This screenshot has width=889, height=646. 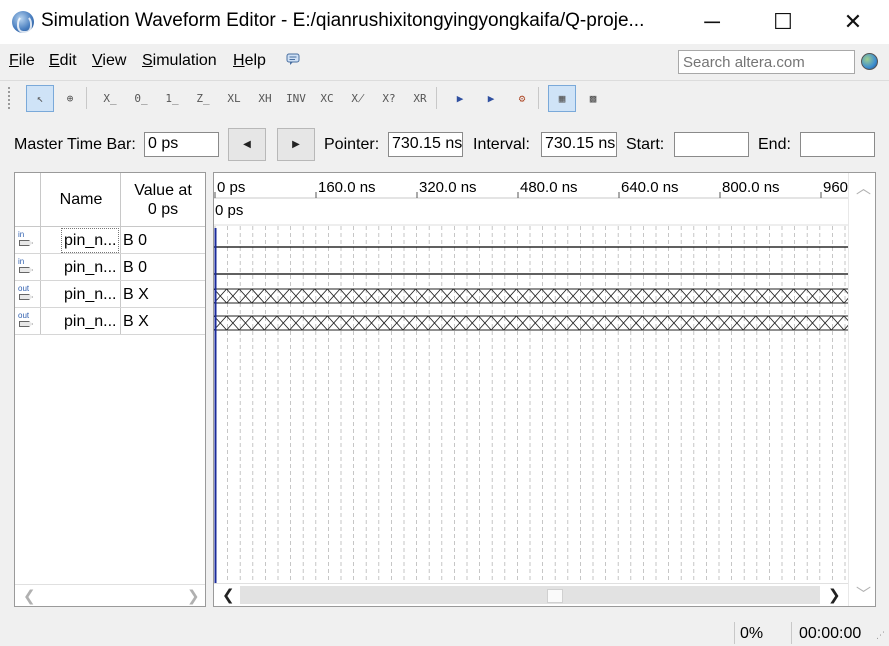 What do you see at coordinates (327, 98) in the screenshot?
I see `count-value-icon: XC` at bounding box center [327, 98].